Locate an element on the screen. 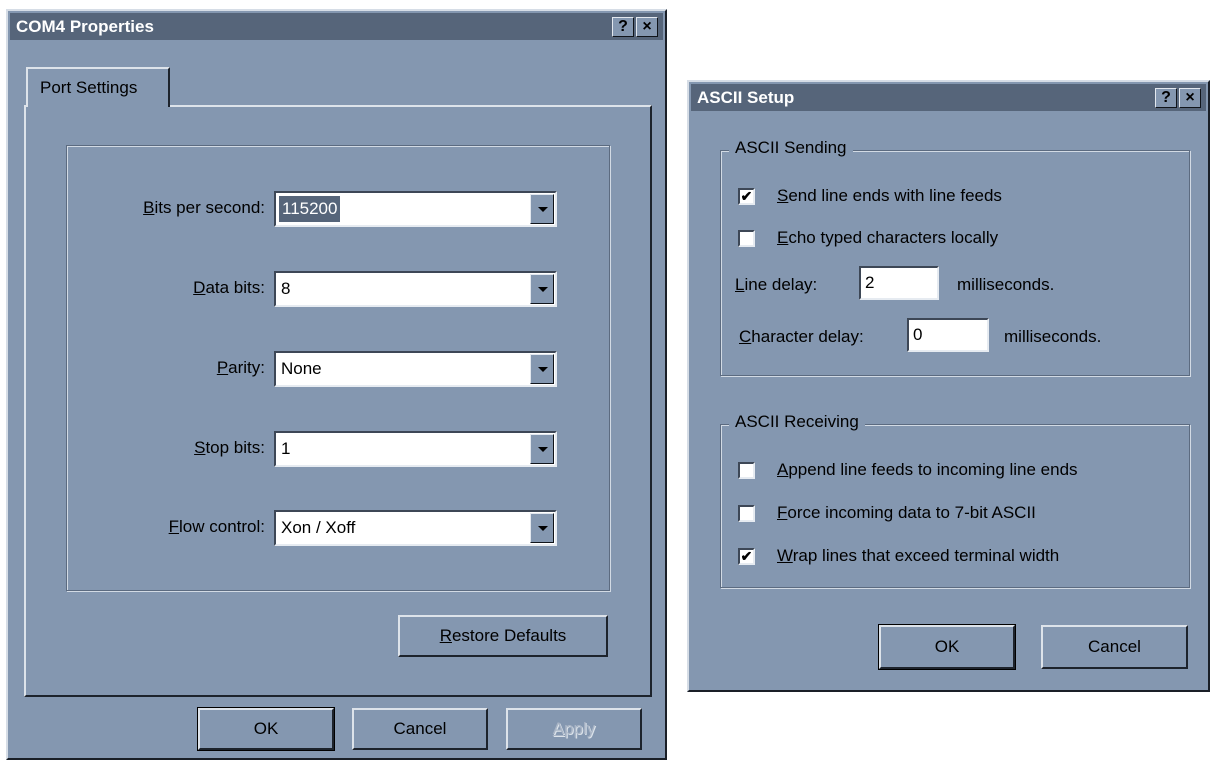 The image size is (1213, 763). tab-port-settings-label: Port Settings is located at coordinates (89, 87).